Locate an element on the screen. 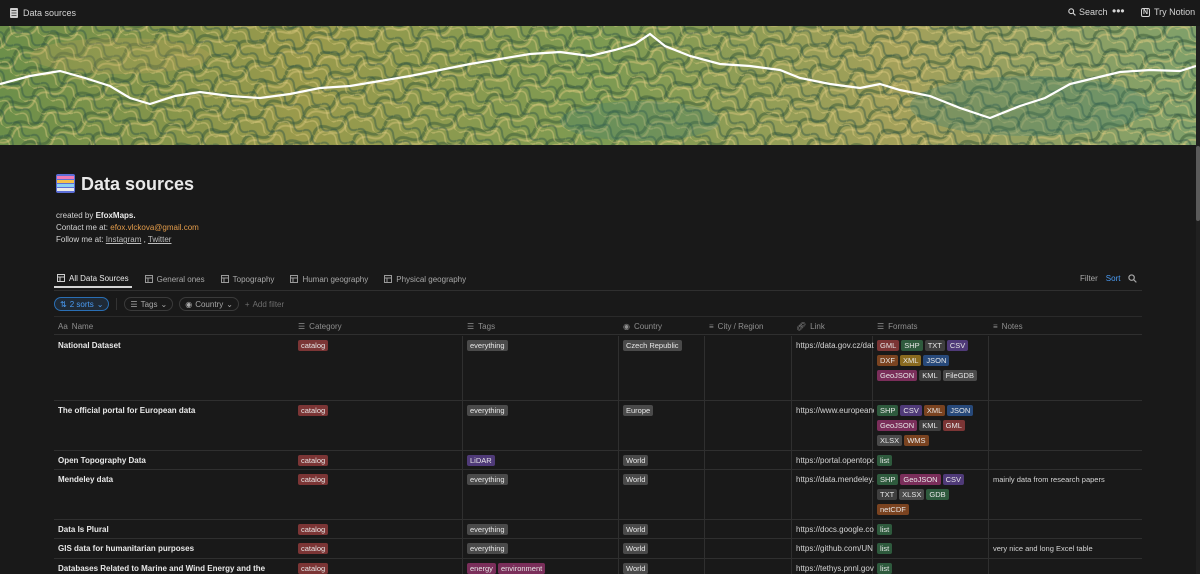 This screenshot has width=1200, height=574. column-header-link: 🔗︎ Link is located at coordinates (808, 326).